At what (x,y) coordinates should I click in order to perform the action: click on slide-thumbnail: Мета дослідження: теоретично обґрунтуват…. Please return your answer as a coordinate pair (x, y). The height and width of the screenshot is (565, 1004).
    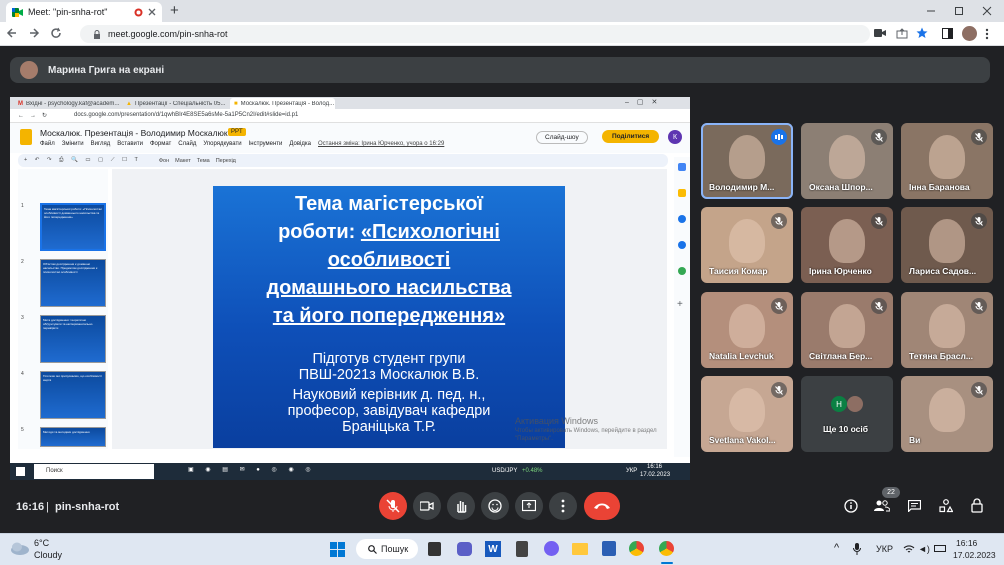
    Looking at the image, I should click on (73, 339).